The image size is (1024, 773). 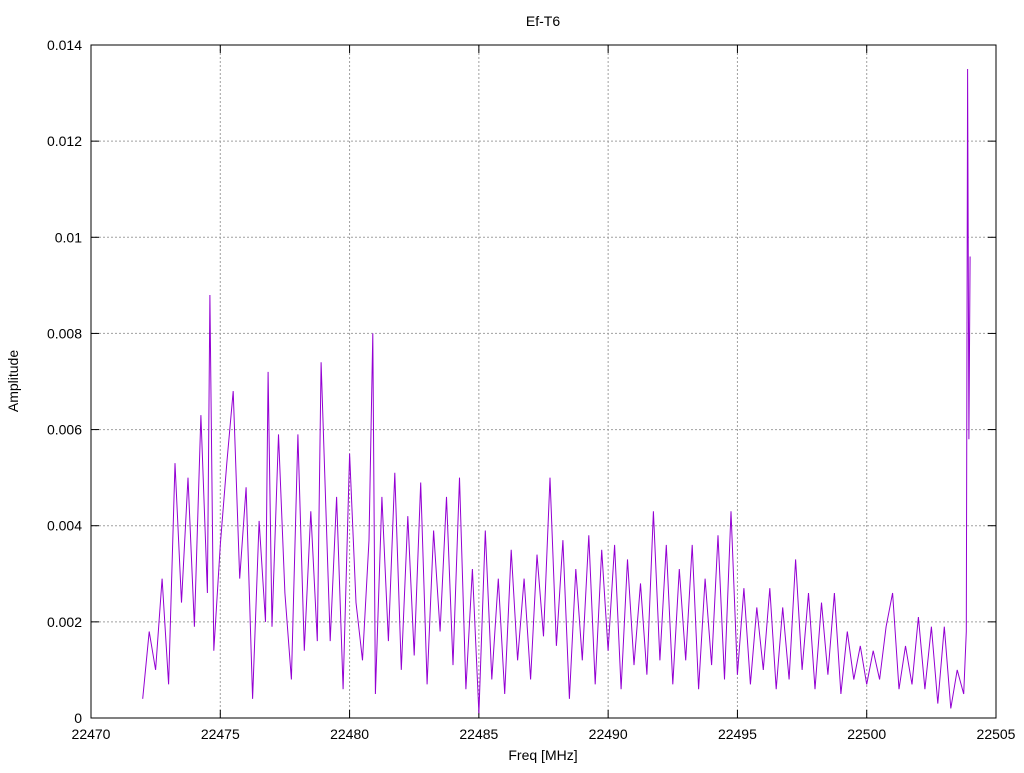 I want to click on x-axis-label: Freq [MHz], so click(x=542, y=755).